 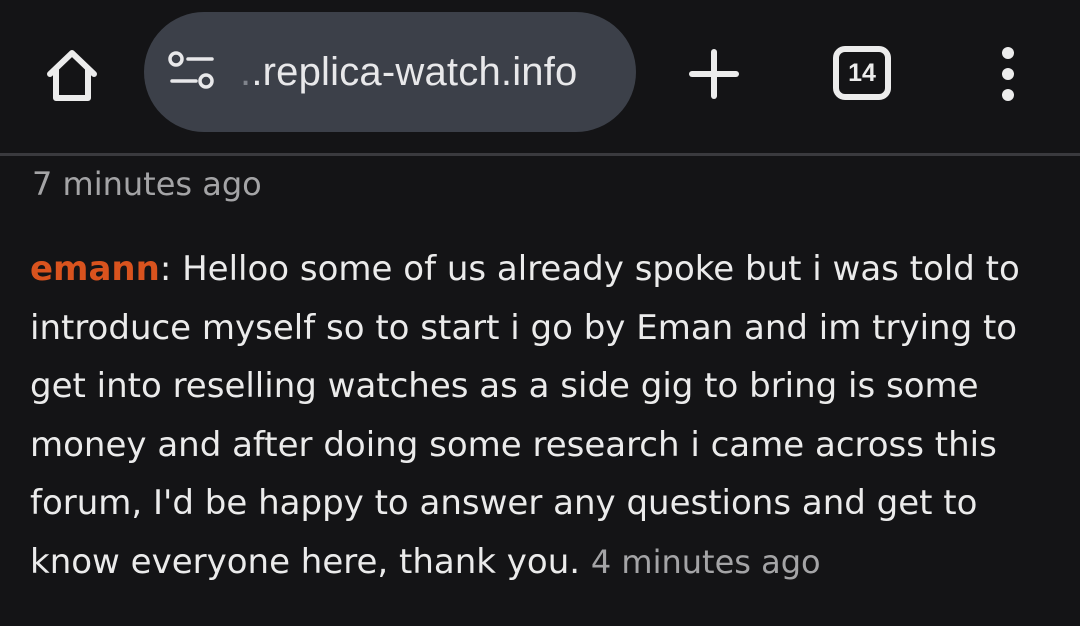 I want to click on url-faded-prefix: ., so click(x=246, y=72).